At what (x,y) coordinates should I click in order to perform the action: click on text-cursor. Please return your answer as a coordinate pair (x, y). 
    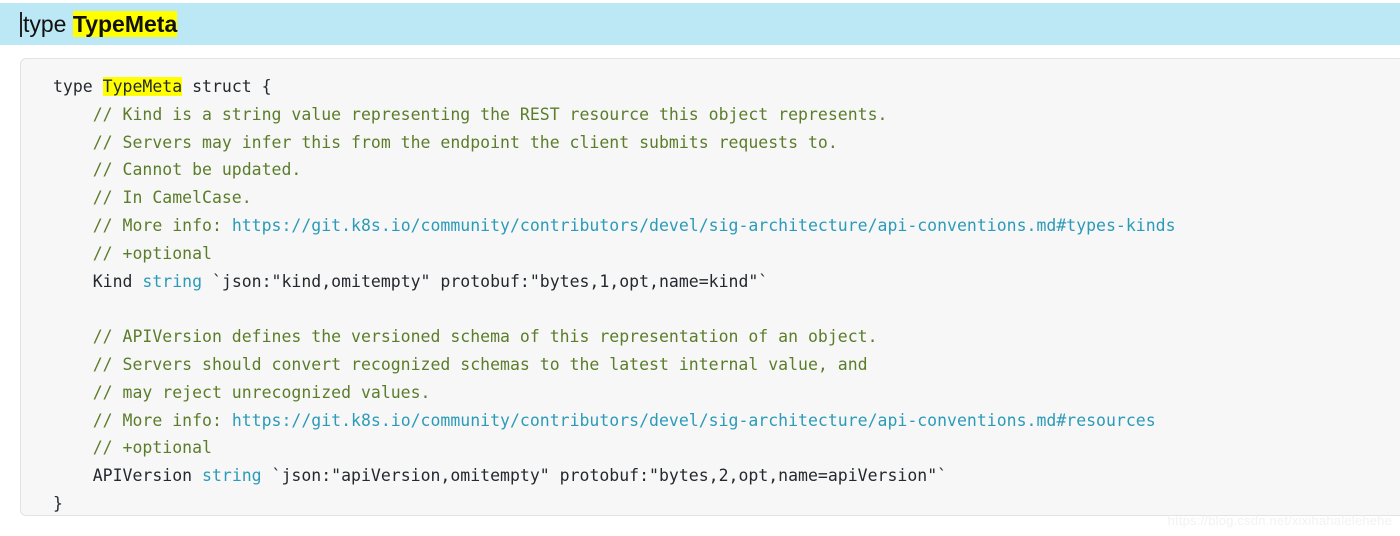
    Looking at the image, I should click on (21, 24).